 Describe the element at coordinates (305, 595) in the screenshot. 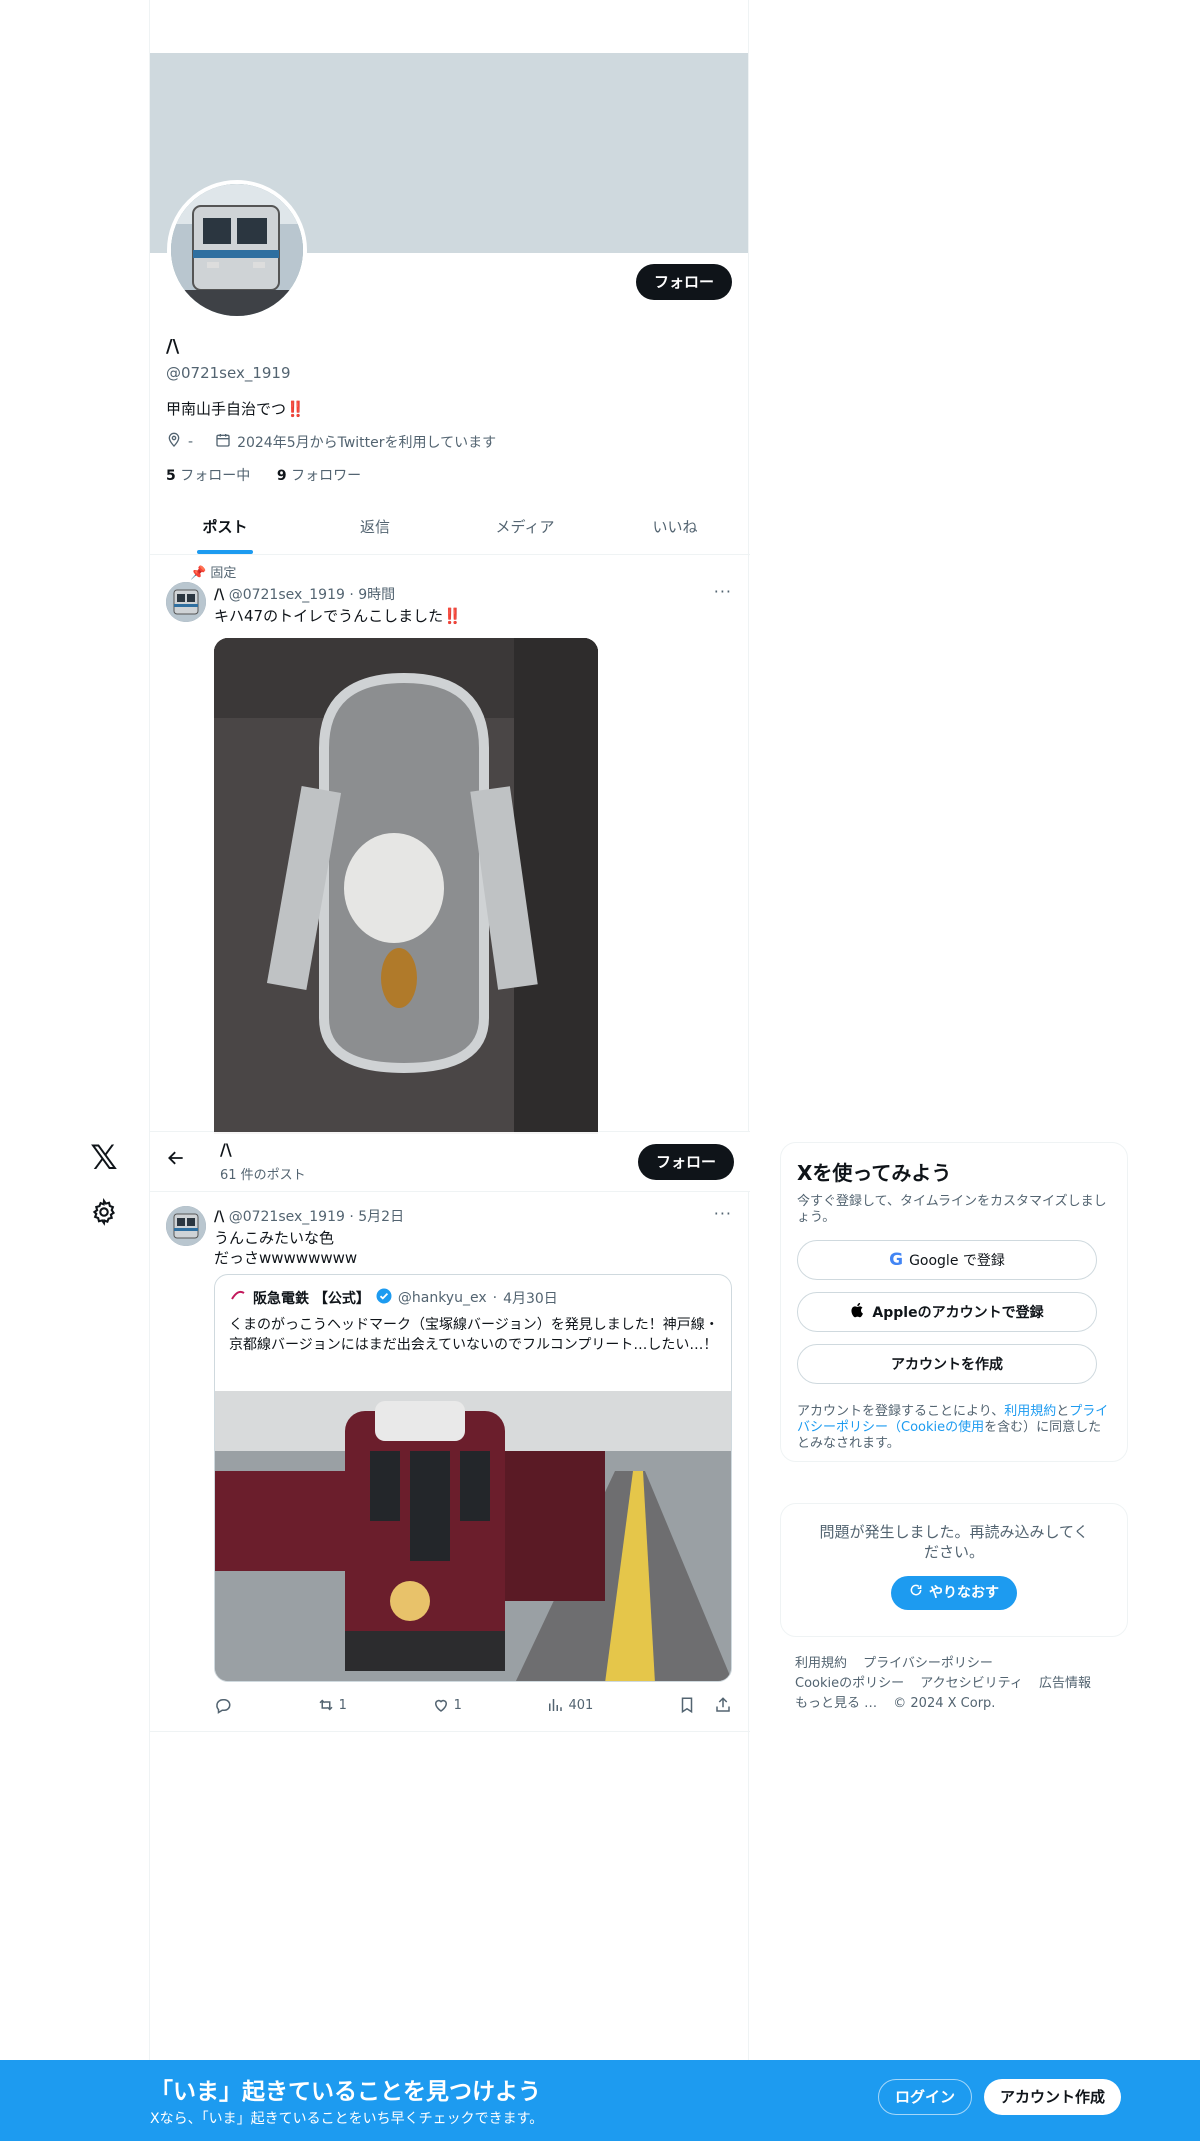

I see `post-header: /\ @0721sex_1919 · 9時間` at that location.